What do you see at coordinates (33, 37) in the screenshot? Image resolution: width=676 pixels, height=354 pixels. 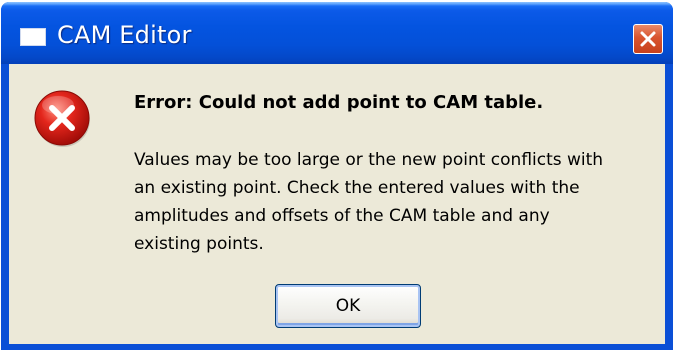 I see `window-app-icon` at bounding box center [33, 37].